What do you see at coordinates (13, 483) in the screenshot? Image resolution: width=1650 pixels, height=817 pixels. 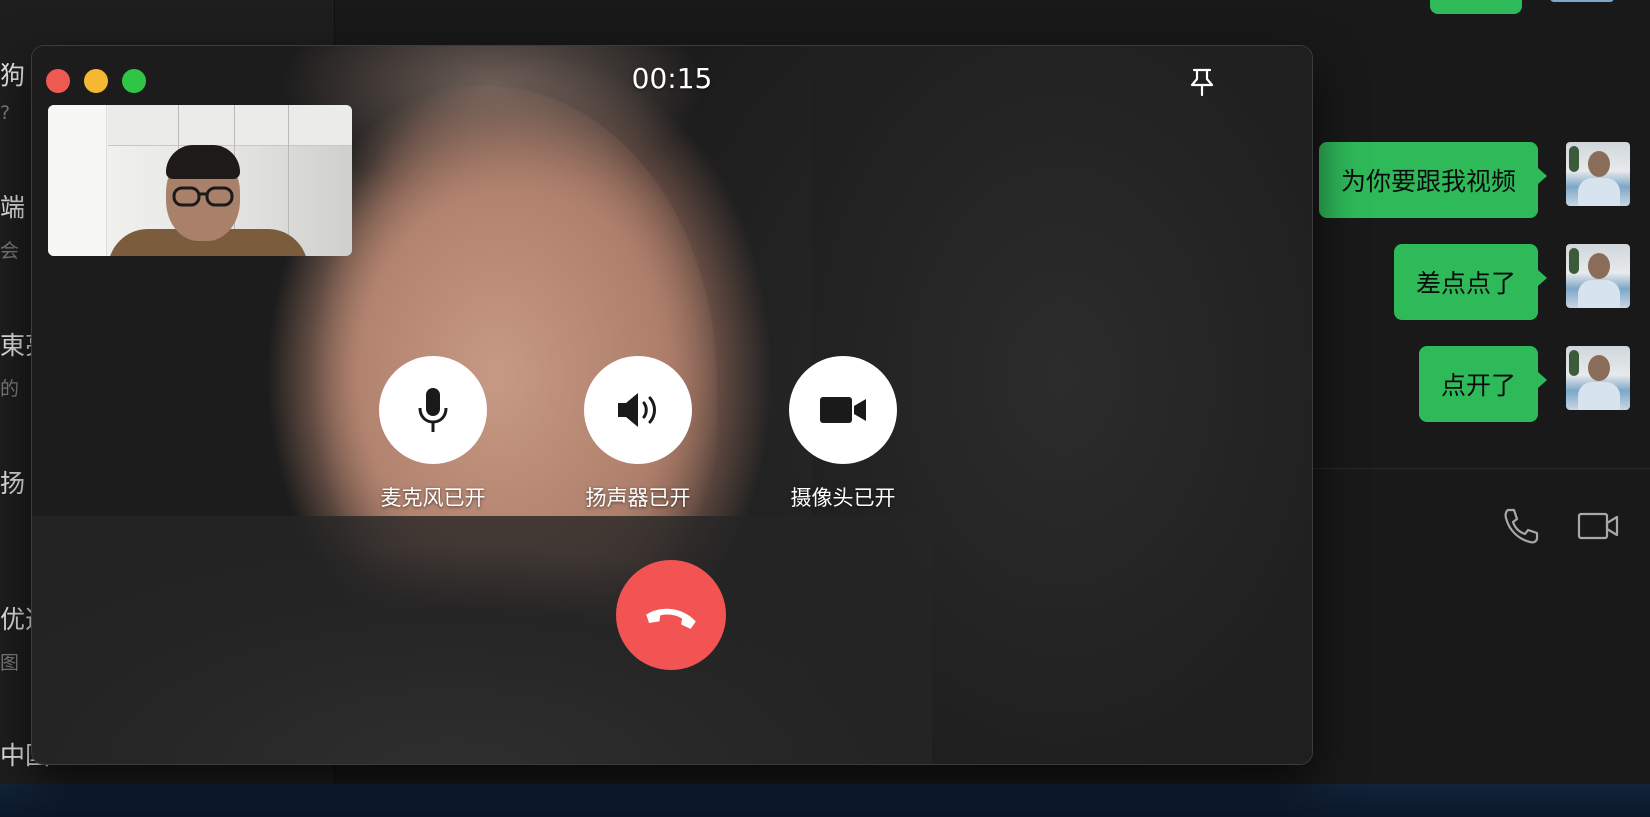 I see `chat-name: 扬` at bounding box center [13, 483].